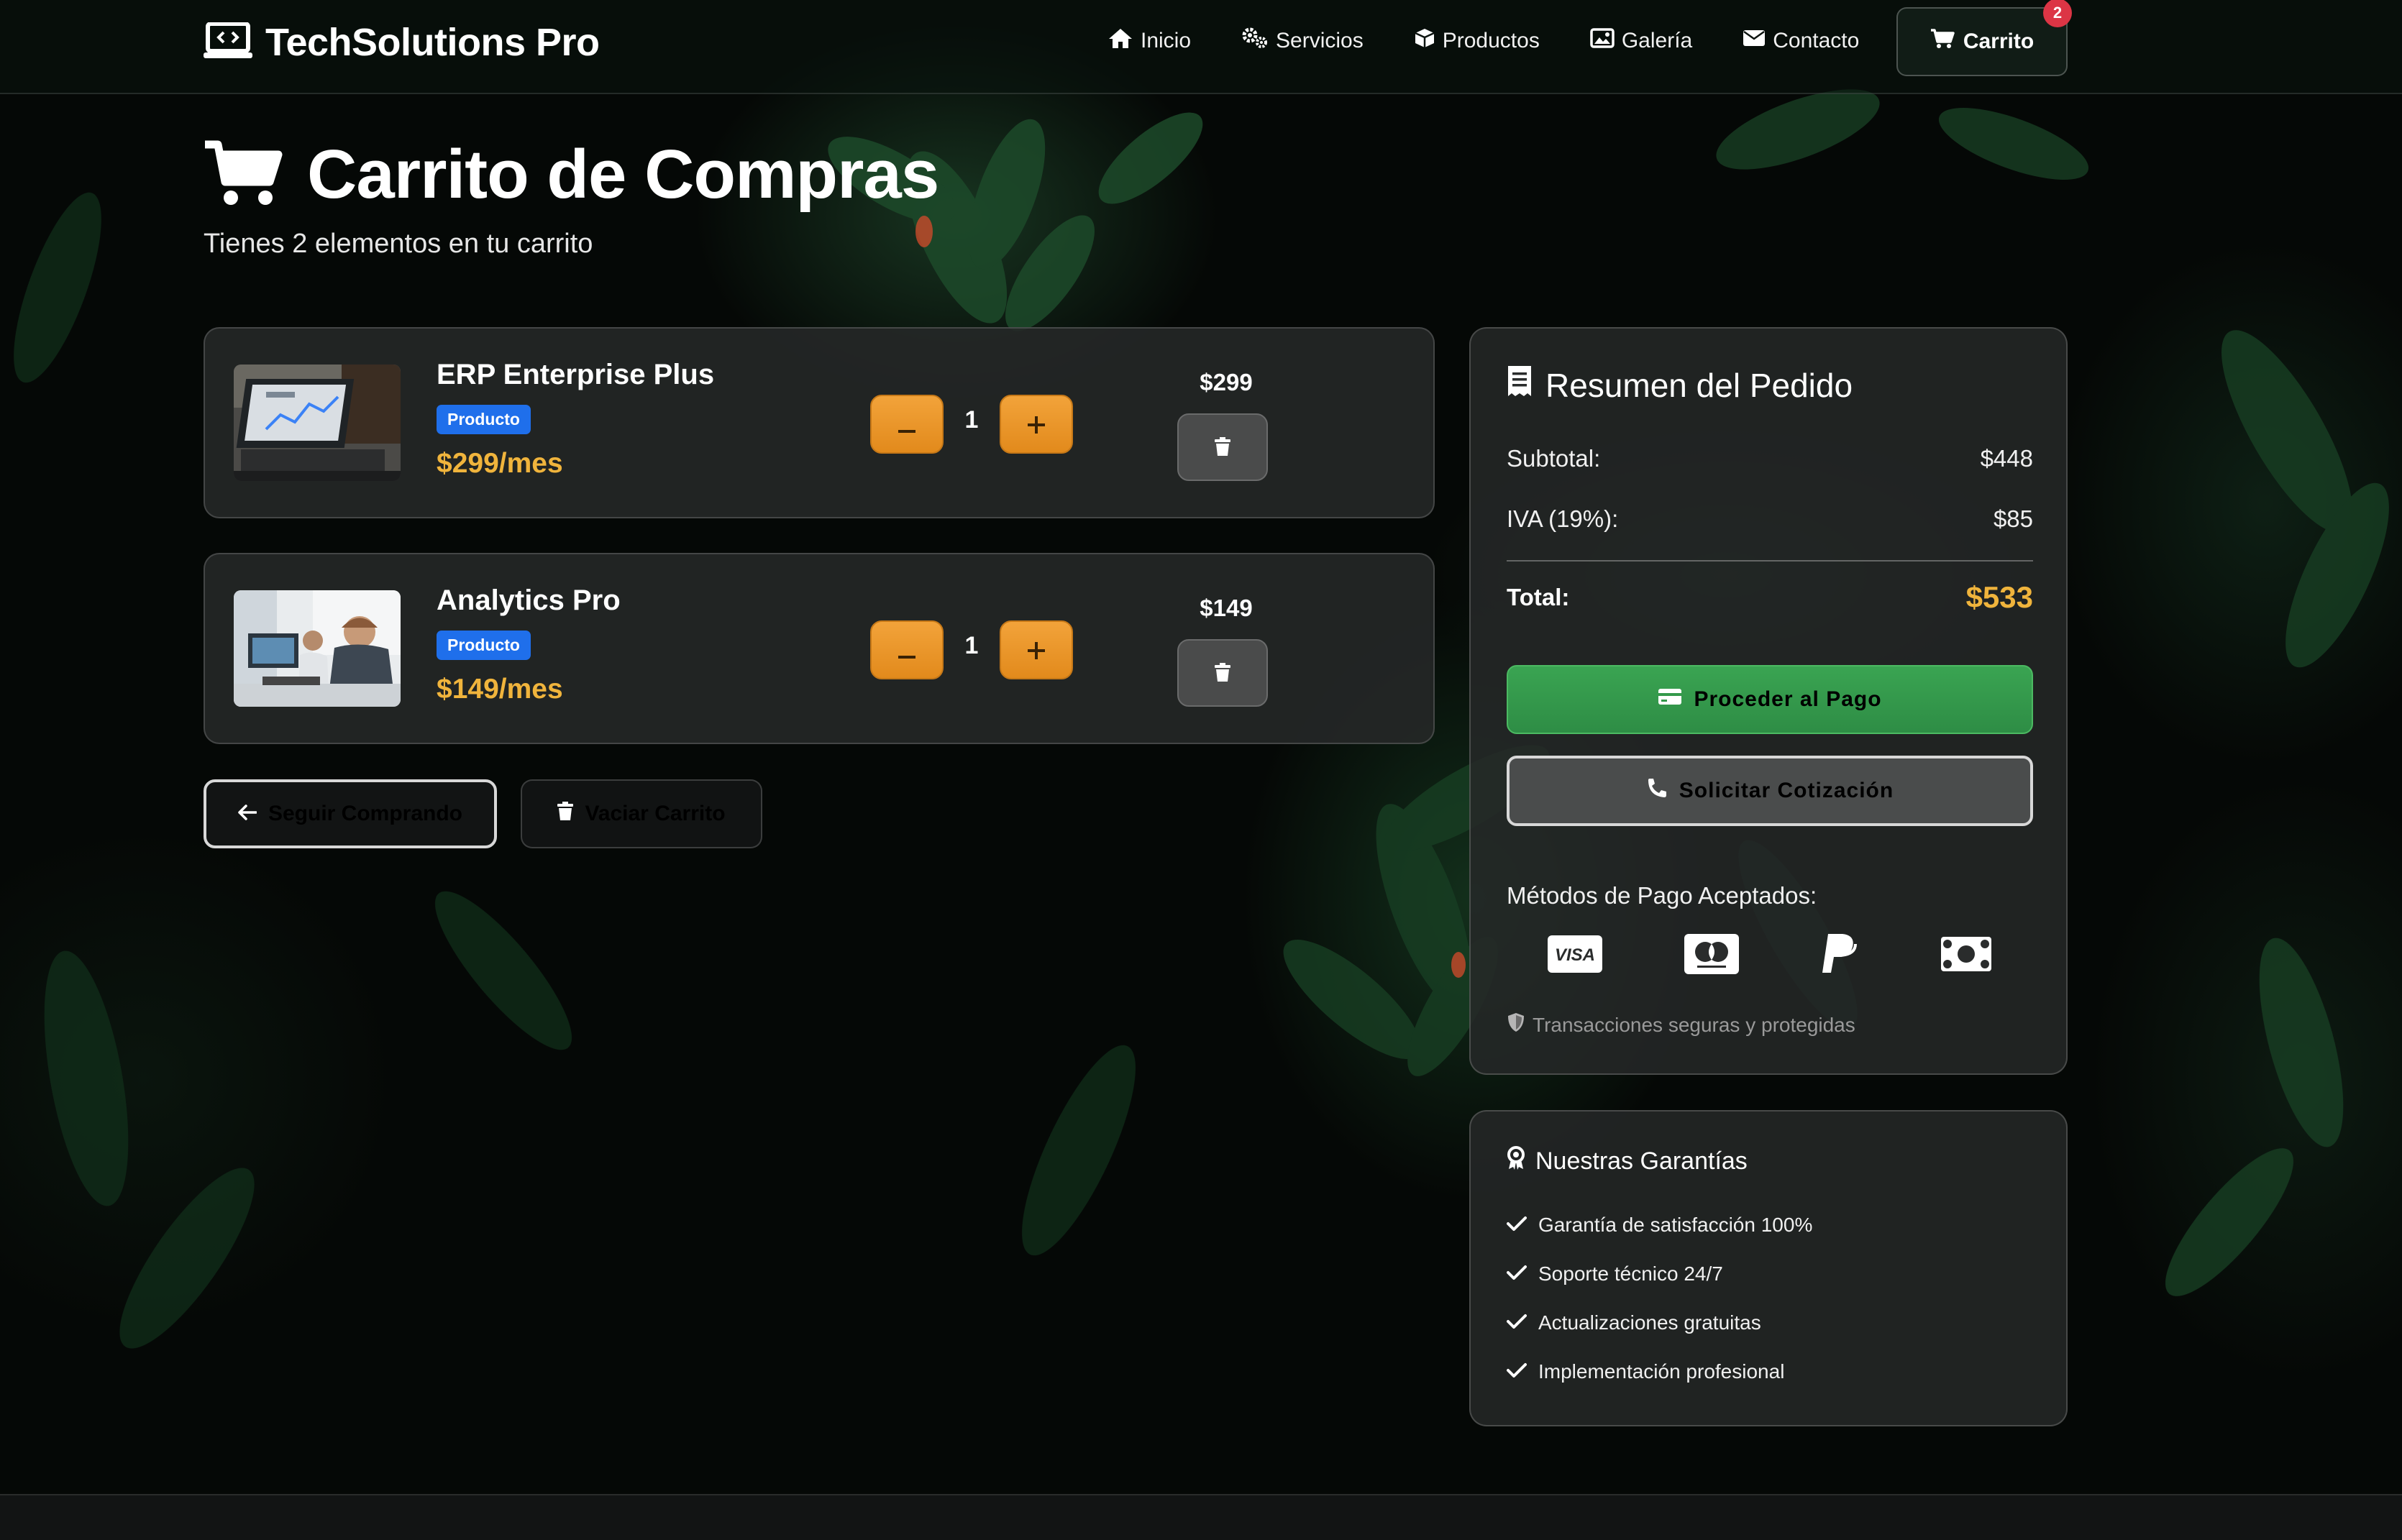  I want to click on guarantee-text: Actualizaciones gratuitas, so click(1649, 1322).